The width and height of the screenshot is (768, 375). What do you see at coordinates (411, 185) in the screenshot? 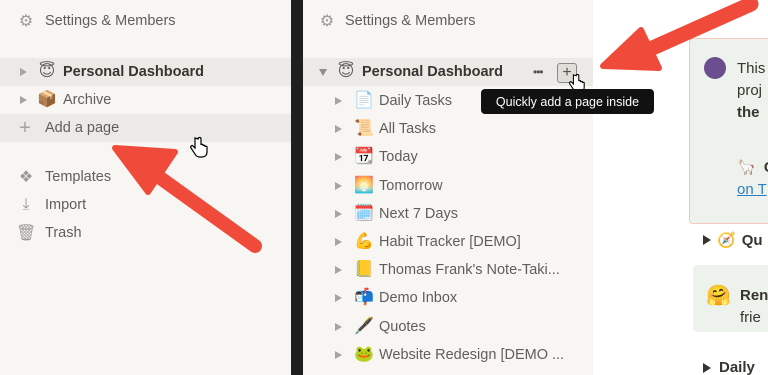
I see `sidebar-item-label: Tomorrow` at bounding box center [411, 185].